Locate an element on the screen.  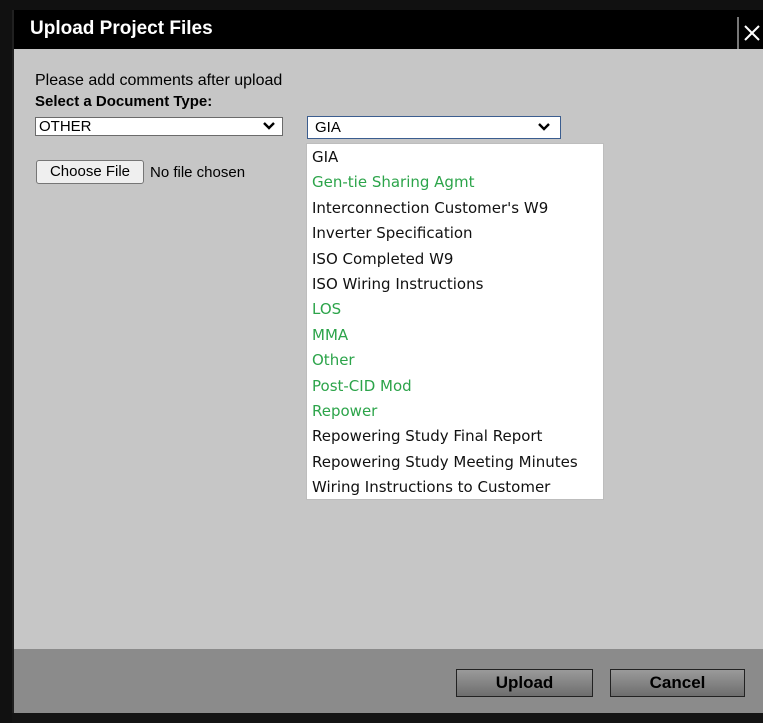
dropdown-option: Gen-tie Sharing Agmt is located at coordinates (455, 182).